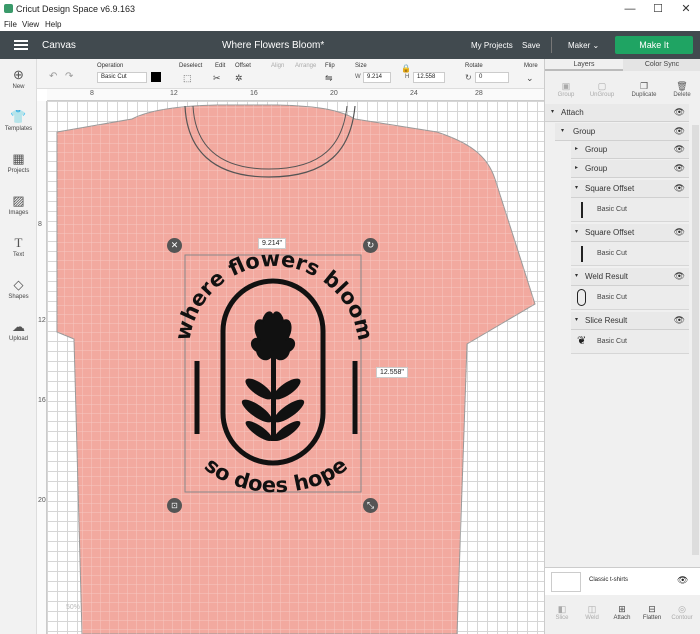  What do you see at coordinates (592, 612) in the screenshot?
I see `weld-button: ◫ Weld` at bounding box center [592, 612].